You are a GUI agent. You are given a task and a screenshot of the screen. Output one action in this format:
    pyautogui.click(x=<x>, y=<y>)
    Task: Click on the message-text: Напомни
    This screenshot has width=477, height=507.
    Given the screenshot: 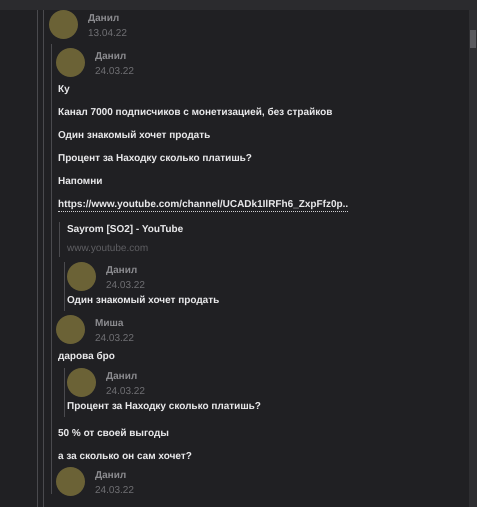 What is the action you would take?
    pyautogui.click(x=80, y=182)
    